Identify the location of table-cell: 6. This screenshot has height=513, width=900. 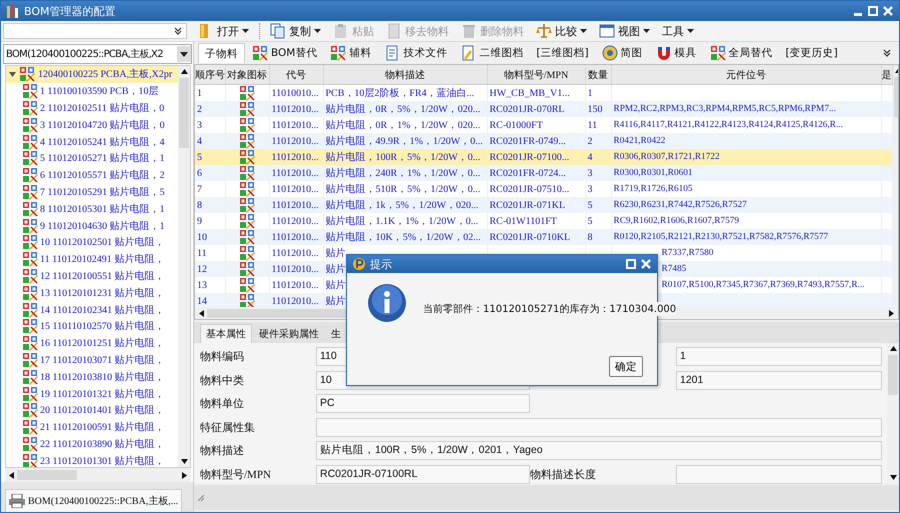
(199, 173).